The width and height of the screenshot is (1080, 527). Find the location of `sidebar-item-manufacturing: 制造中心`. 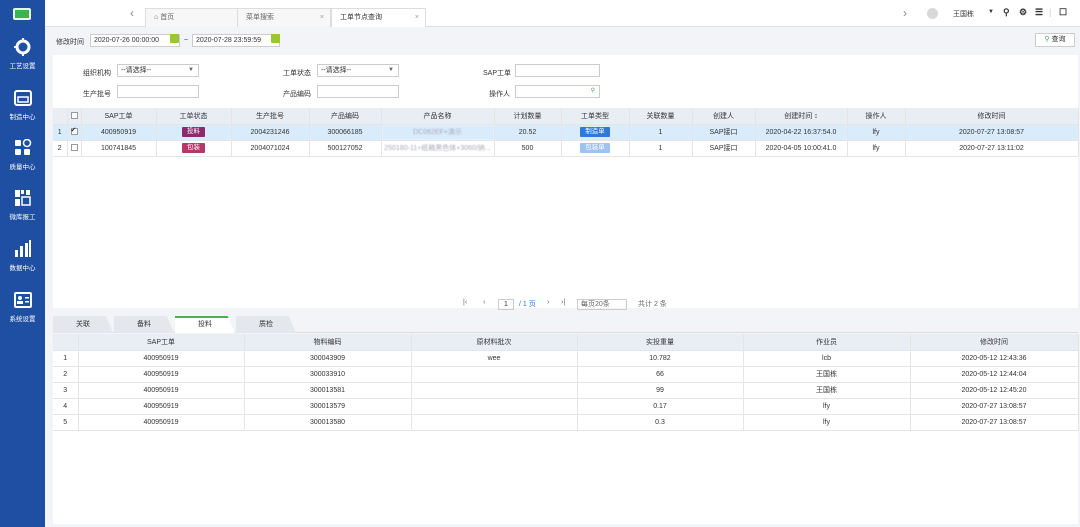

sidebar-item-manufacturing: 制造中心 is located at coordinates (22, 112).